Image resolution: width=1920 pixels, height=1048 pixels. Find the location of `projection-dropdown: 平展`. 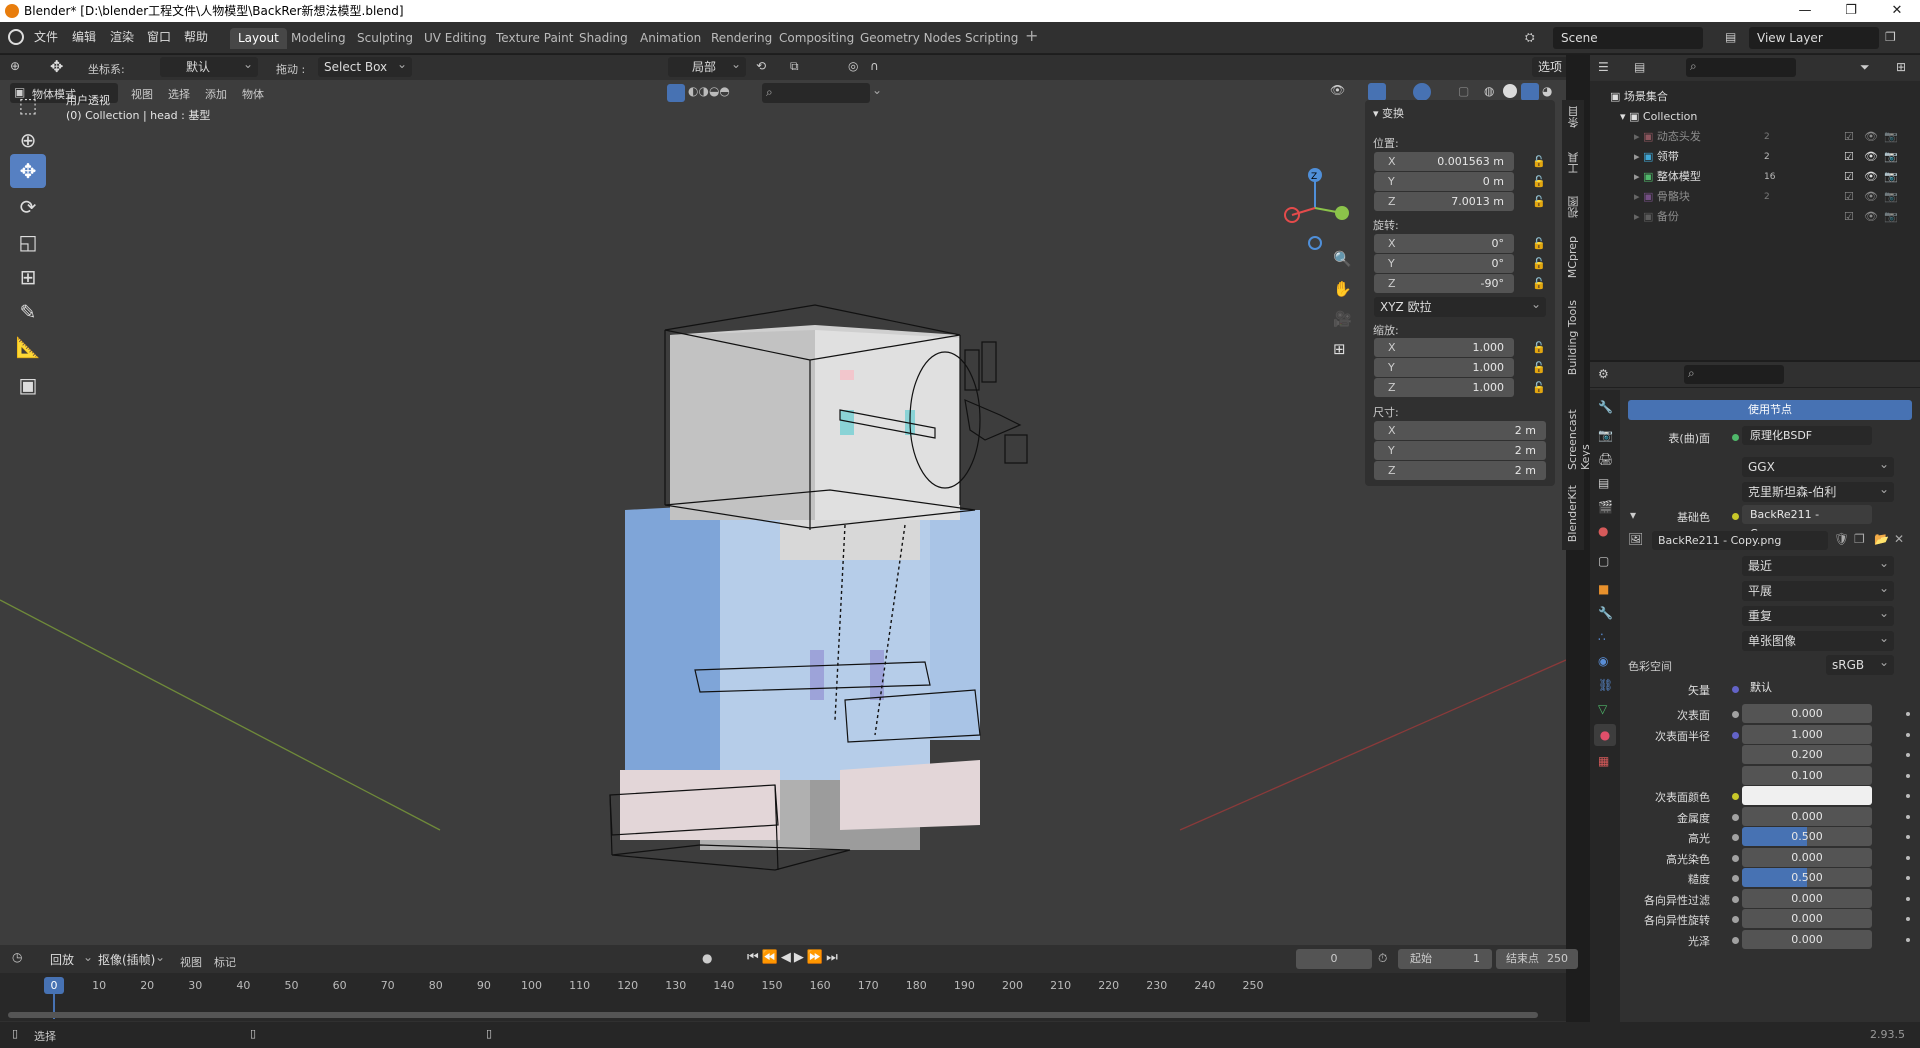

projection-dropdown: 平展 is located at coordinates (1818, 589).